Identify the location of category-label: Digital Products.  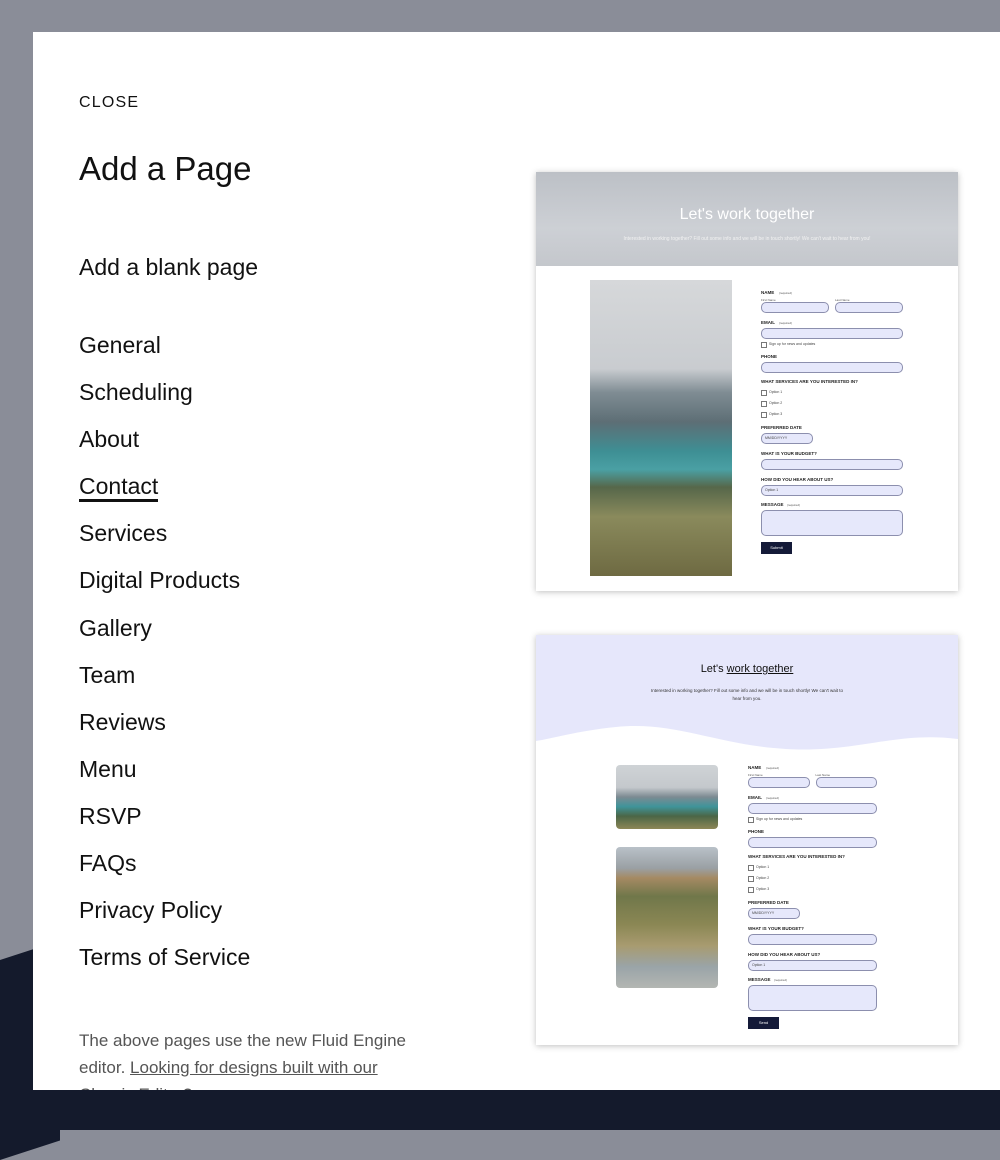
(160, 580).